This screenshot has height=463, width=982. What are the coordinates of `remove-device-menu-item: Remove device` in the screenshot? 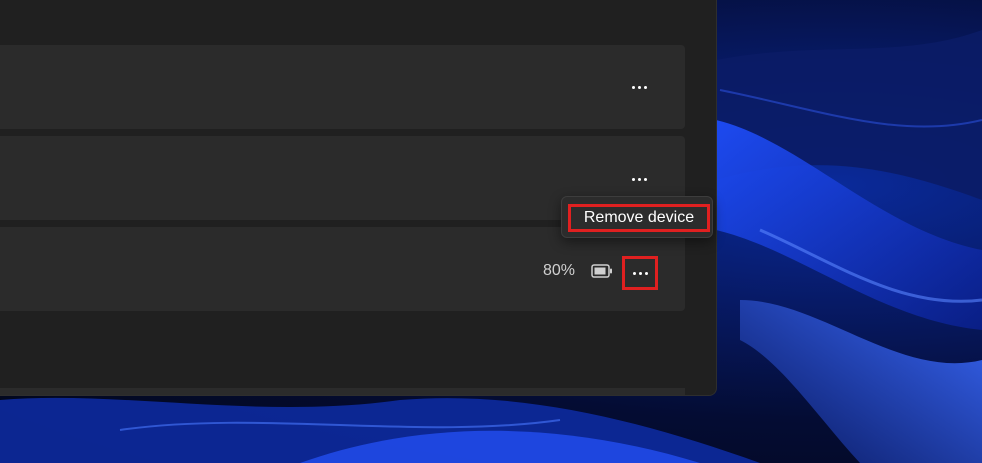 It's located at (639, 218).